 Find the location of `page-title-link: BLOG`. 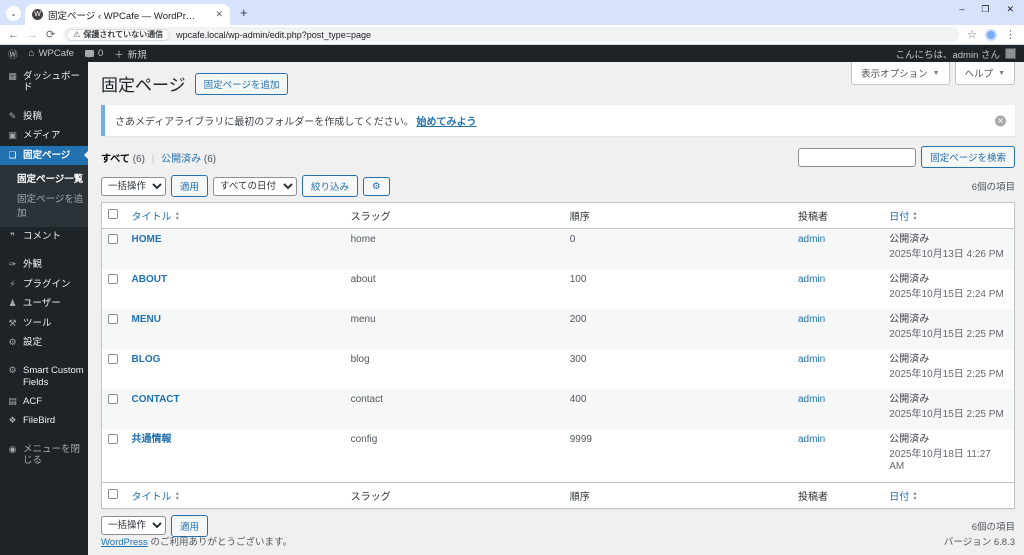

page-title-link: BLOG is located at coordinates (146, 359).